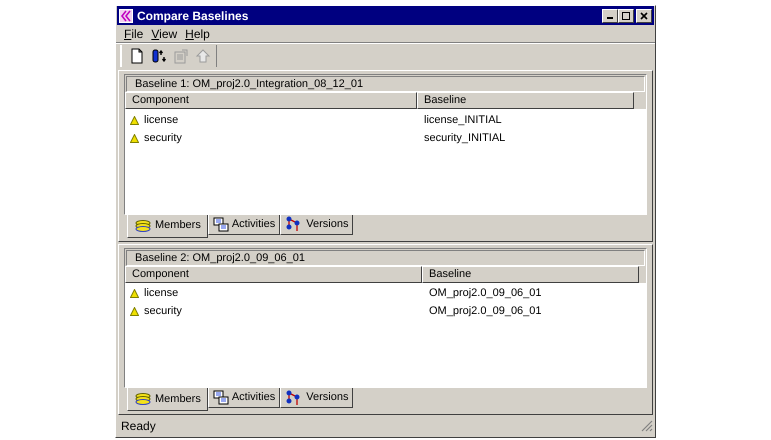 The width and height of the screenshot is (771, 440). What do you see at coordinates (197, 33) in the screenshot?
I see `menu-item: Help` at bounding box center [197, 33].